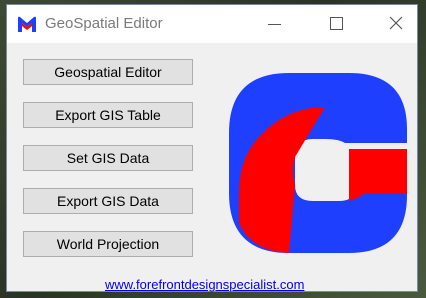 The width and height of the screenshot is (426, 298). What do you see at coordinates (27, 24) in the screenshot?
I see `app-logo-icon` at bounding box center [27, 24].